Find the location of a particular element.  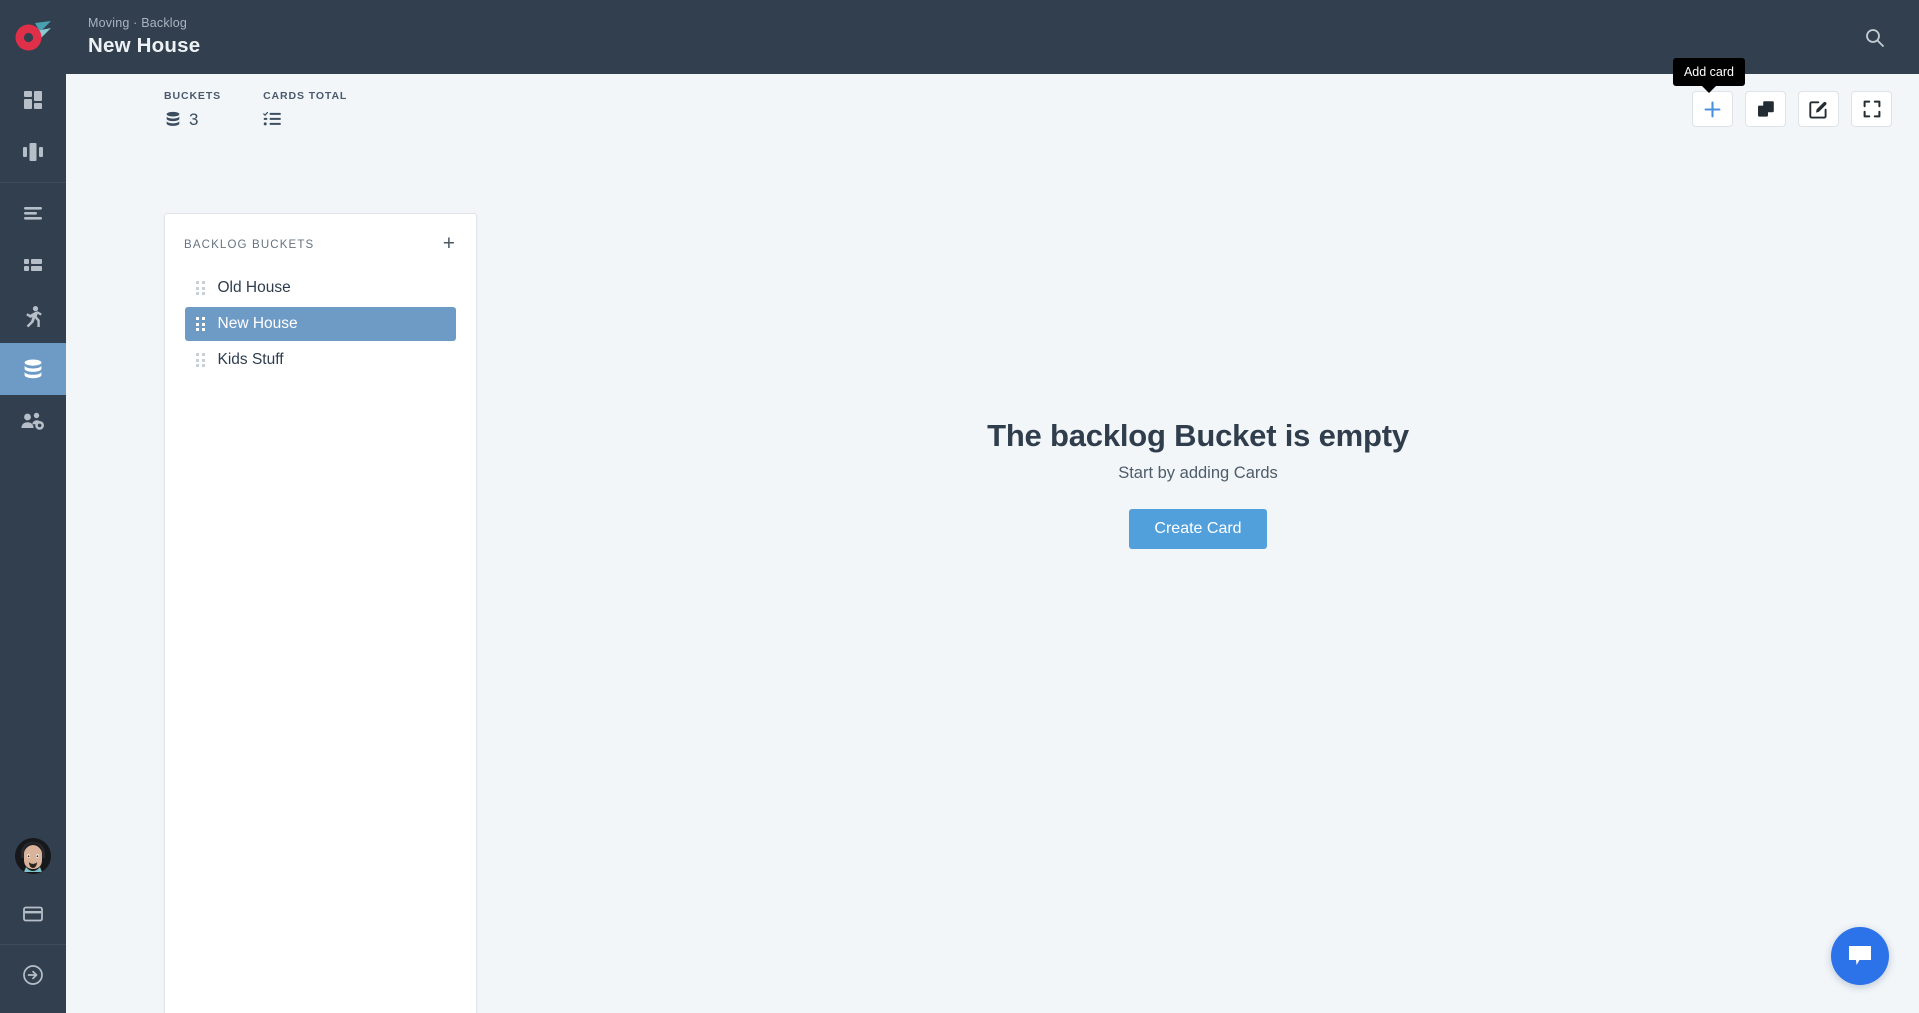

sidebar-item-team is located at coordinates (33, 421).